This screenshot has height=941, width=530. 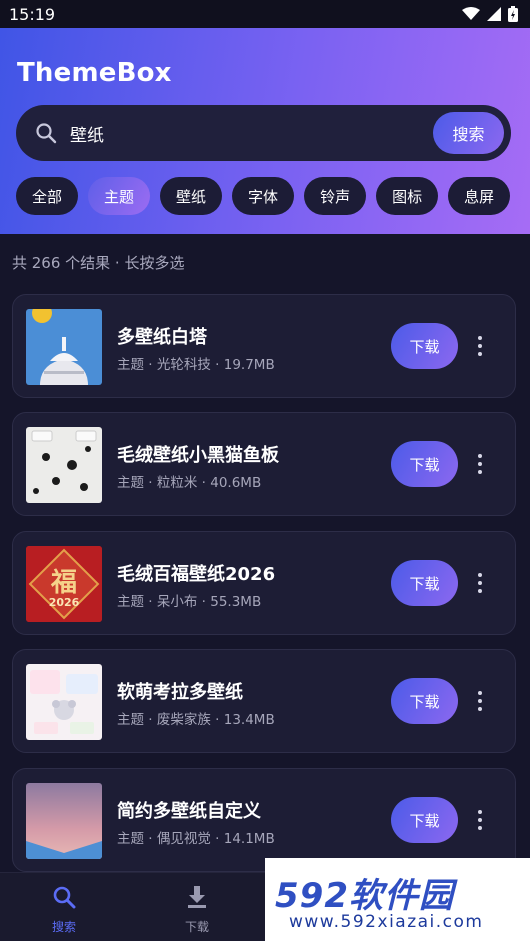 I want to click on nav-item-download: 下载, so click(x=197, y=910).